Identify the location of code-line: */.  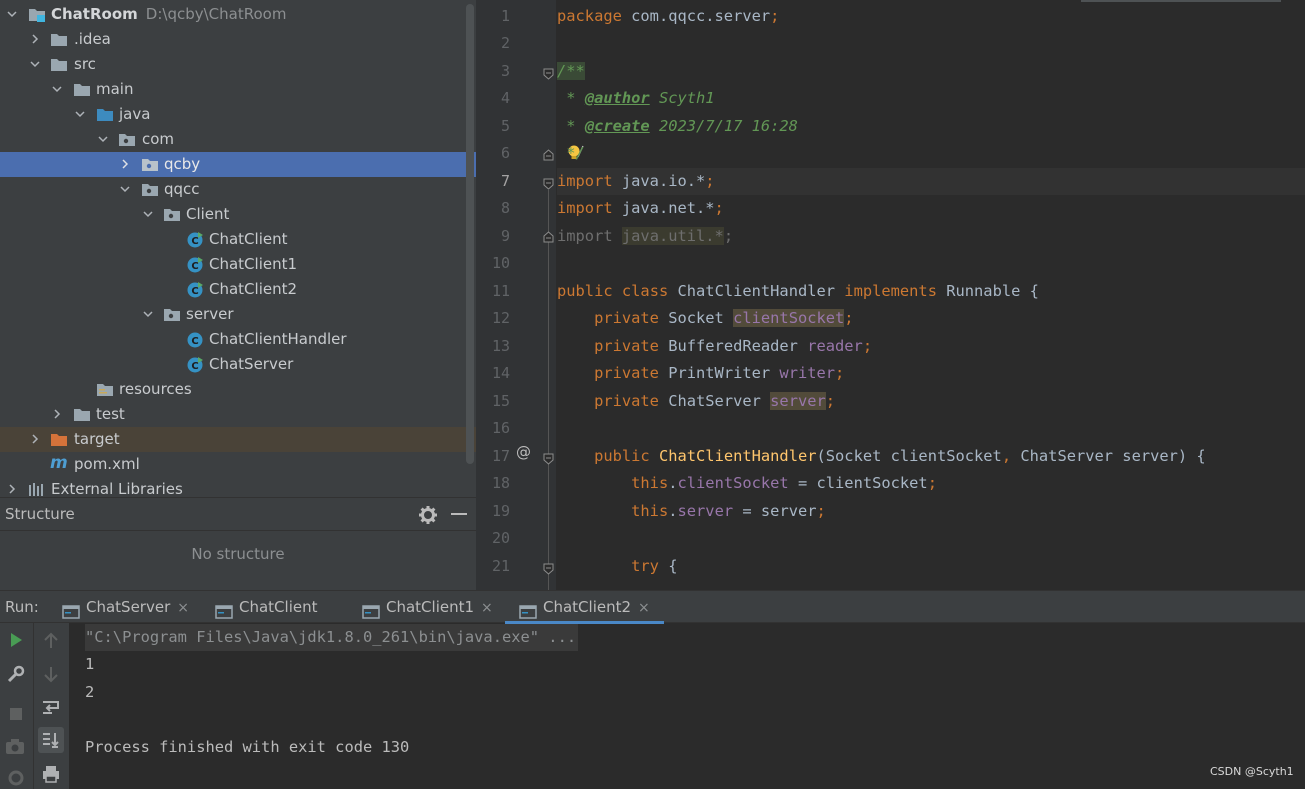
(931, 154).